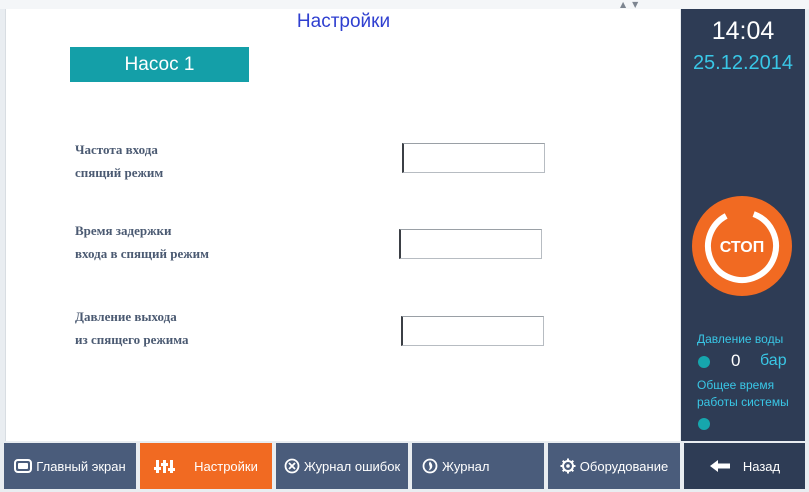  Describe the element at coordinates (473, 158) in the screenshot. I see `sleep-frequency-input` at that location.